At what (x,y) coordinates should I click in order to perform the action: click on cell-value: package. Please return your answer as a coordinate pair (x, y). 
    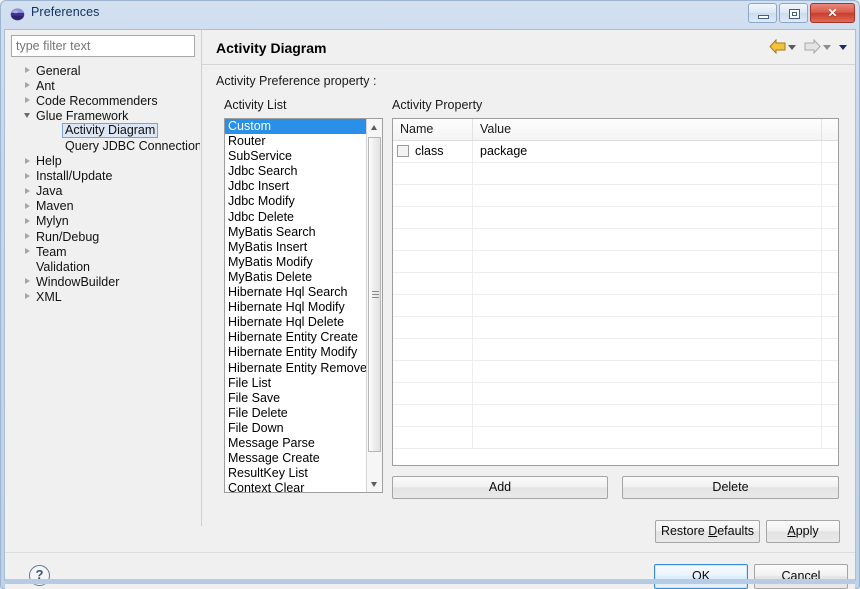
    Looking at the image, I should click on (647, 151).